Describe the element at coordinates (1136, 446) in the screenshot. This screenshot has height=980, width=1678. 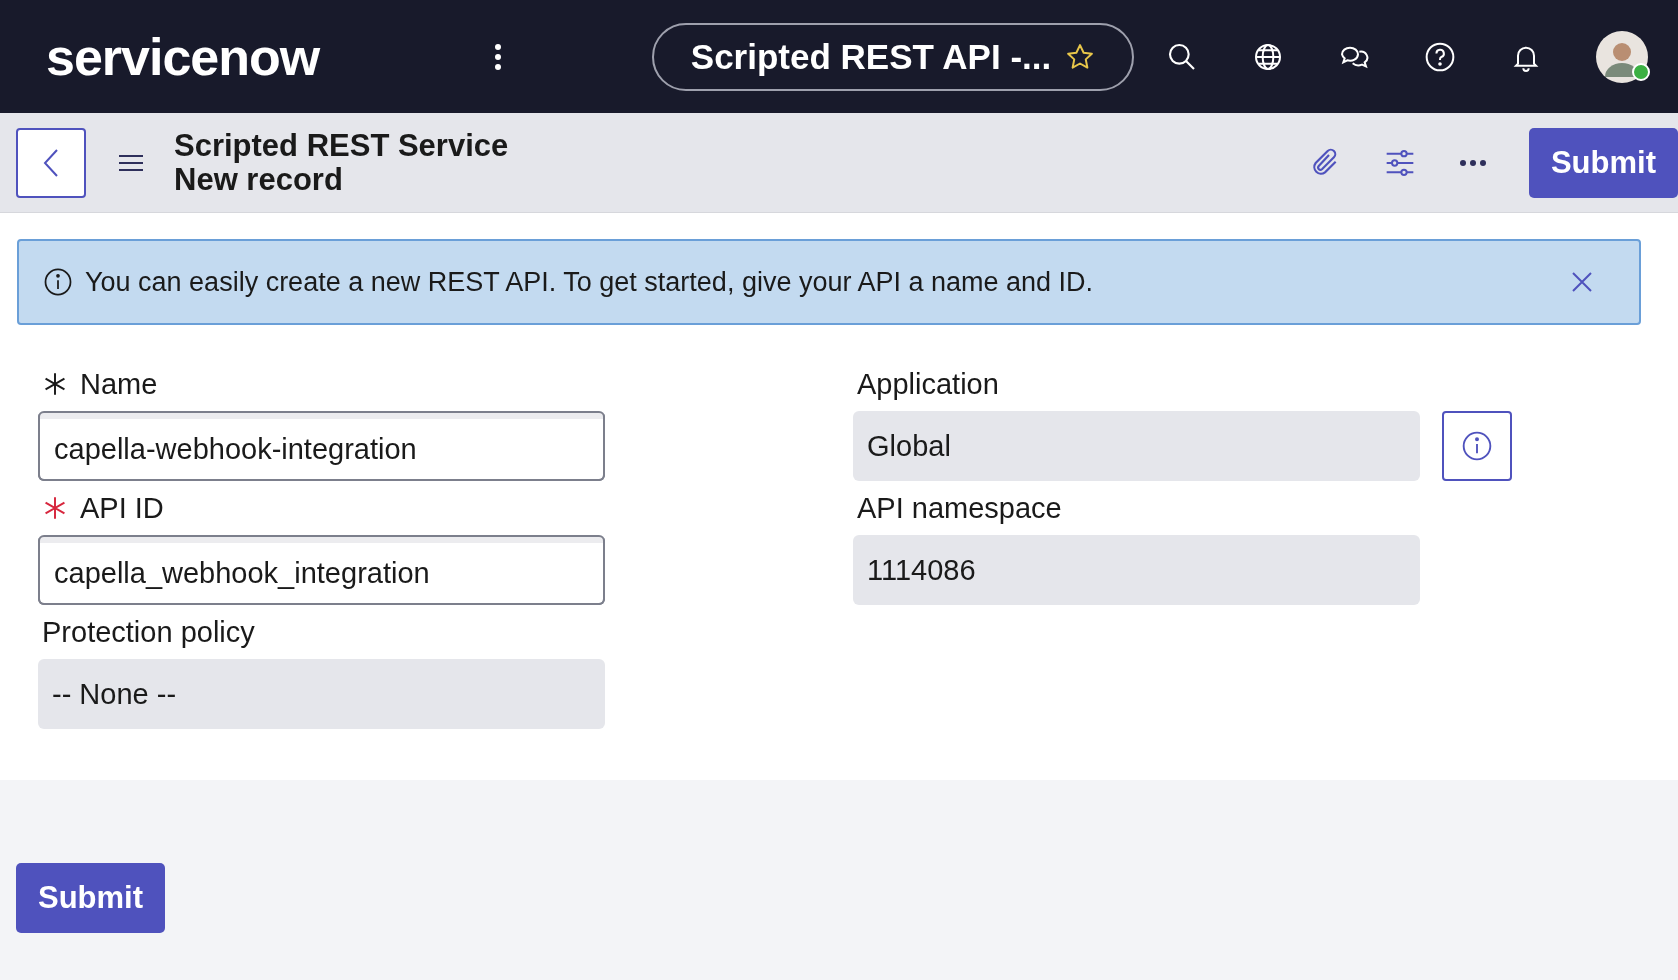
I see `input-field: Global` at that location.